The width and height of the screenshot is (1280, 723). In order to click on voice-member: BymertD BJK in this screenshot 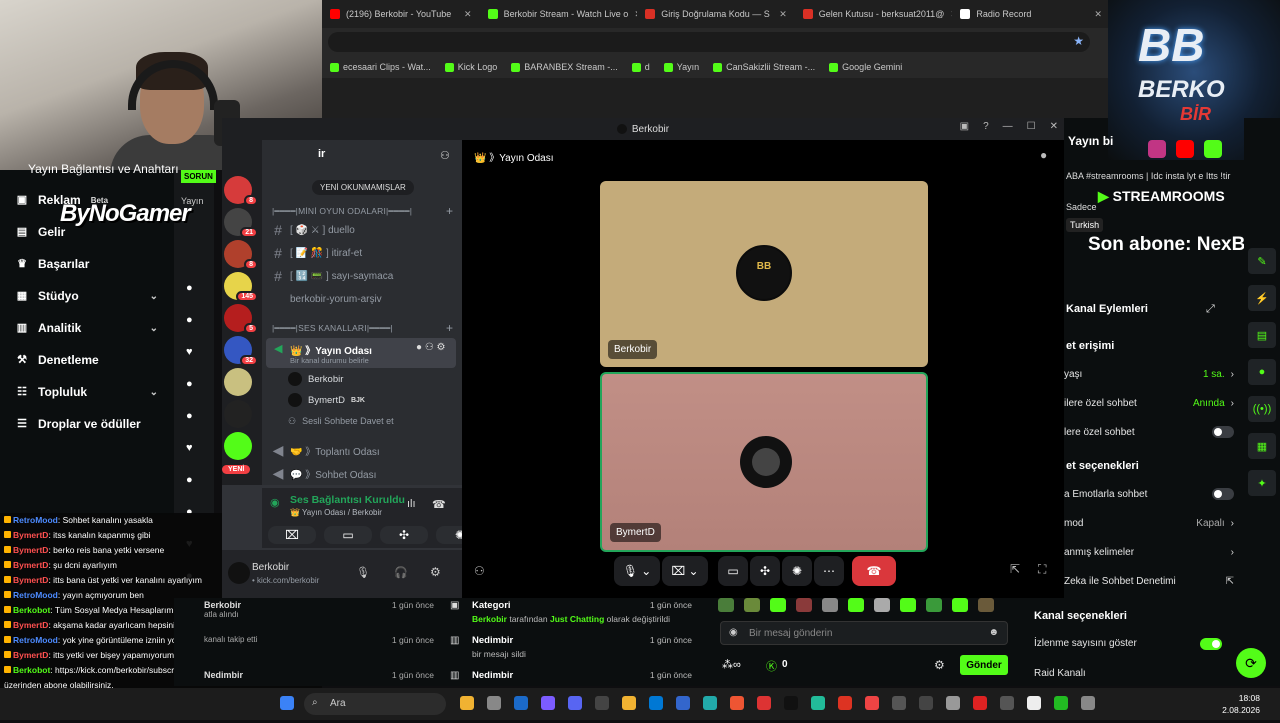, I will do `click(326, 400)`.